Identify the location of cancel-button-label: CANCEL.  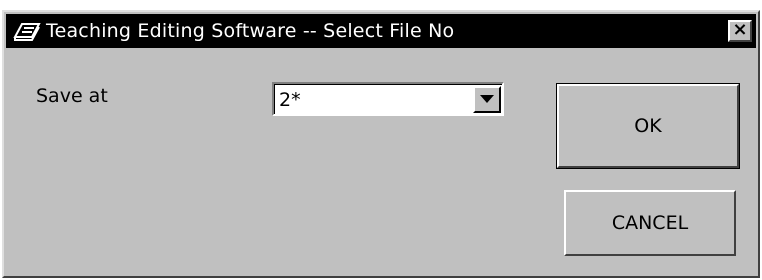
(650, 223).